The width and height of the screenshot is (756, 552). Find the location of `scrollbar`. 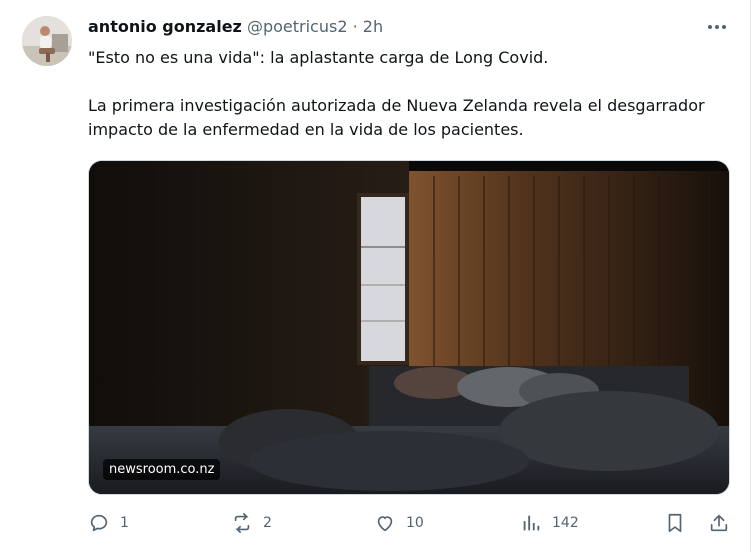

scrollbar is located at coordinates (753, 276).